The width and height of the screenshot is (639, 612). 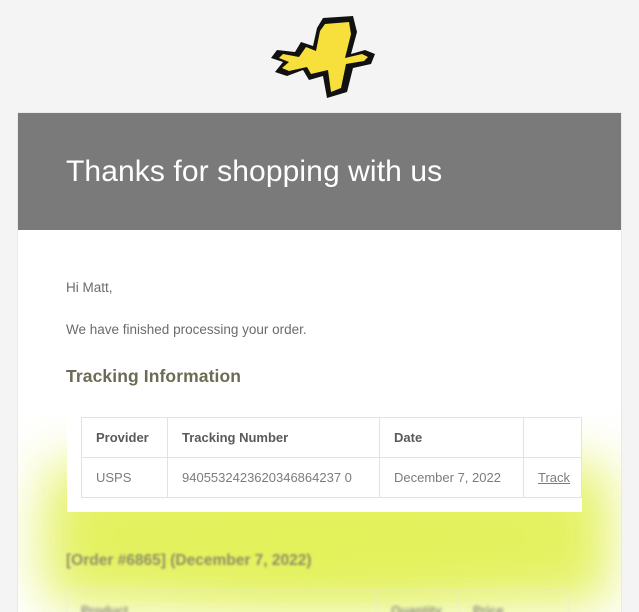 I want to click on column-header-product: Product, so click(x=221, y=600).